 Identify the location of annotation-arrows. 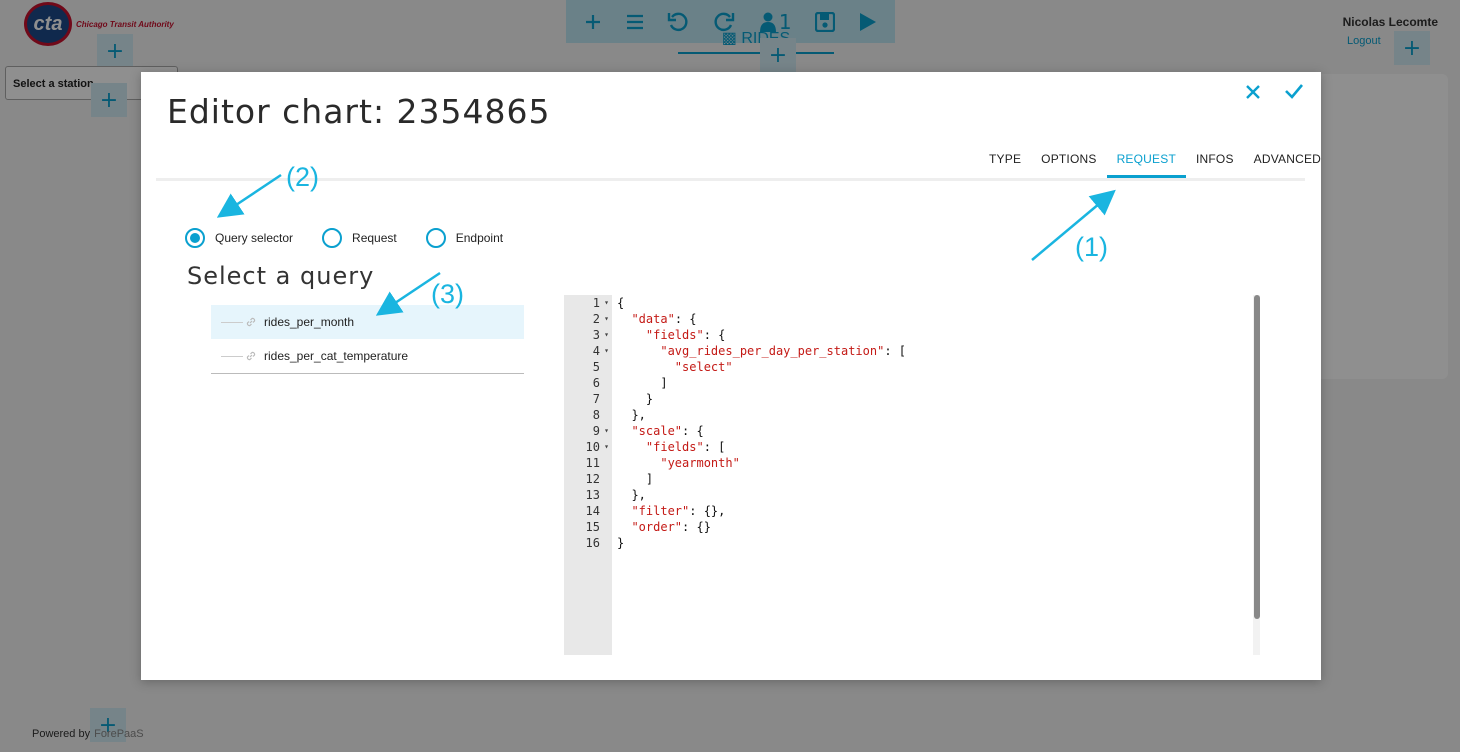
(666, 244).